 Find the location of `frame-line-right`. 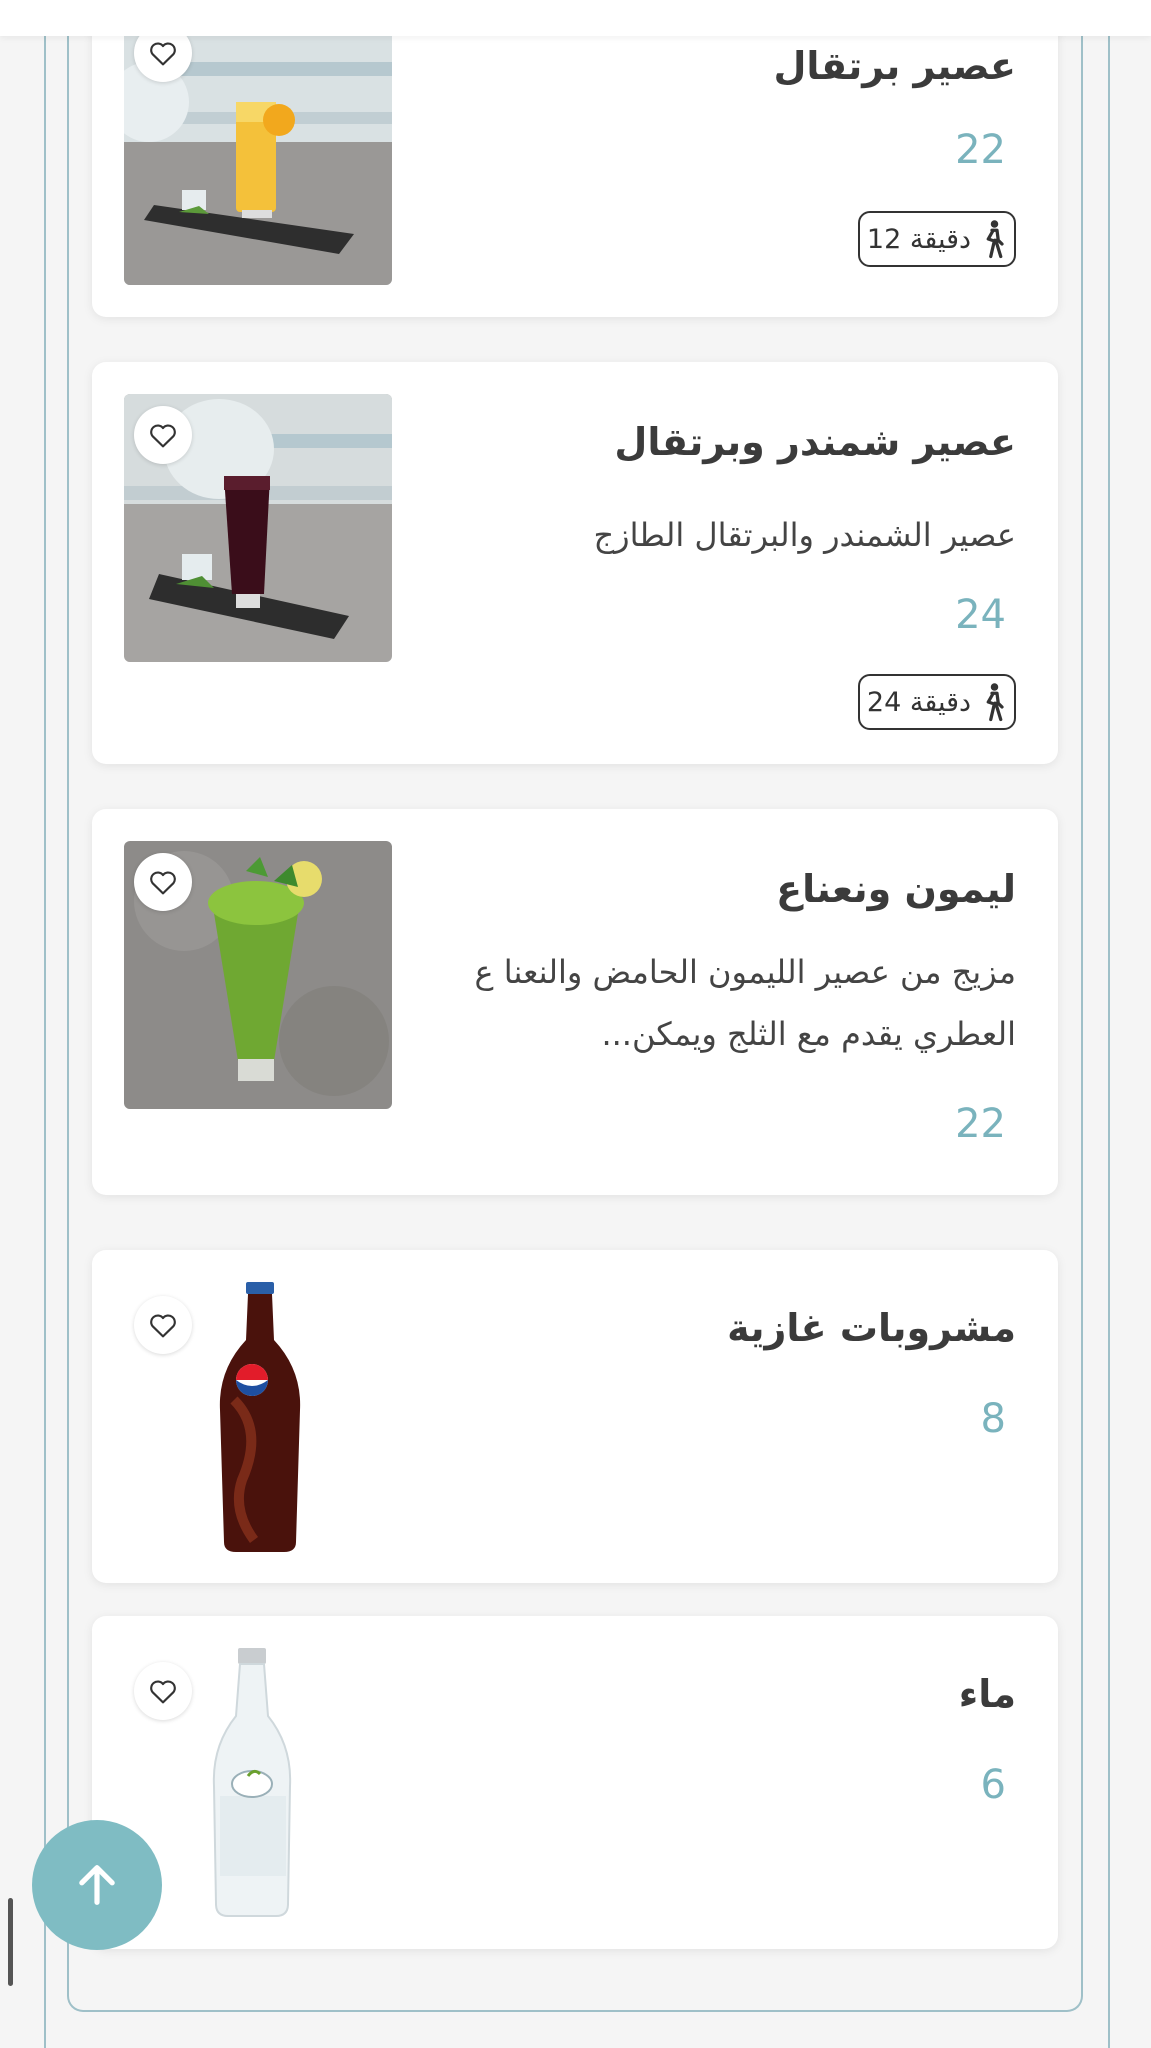

frame-line-right is located at coordinates (1109, 1042).